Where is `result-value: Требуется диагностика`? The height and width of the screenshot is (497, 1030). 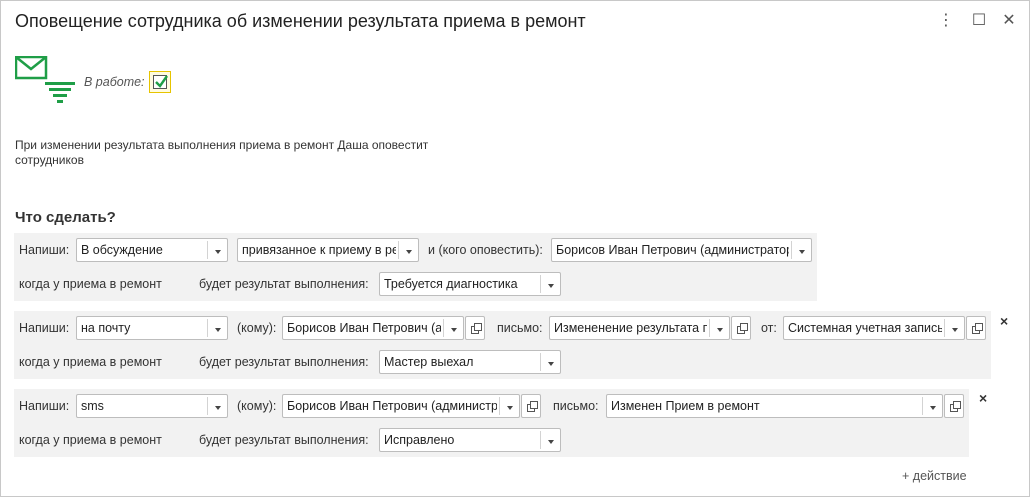
result-value: Требуется диагностика is located at coordinates (451, 284).